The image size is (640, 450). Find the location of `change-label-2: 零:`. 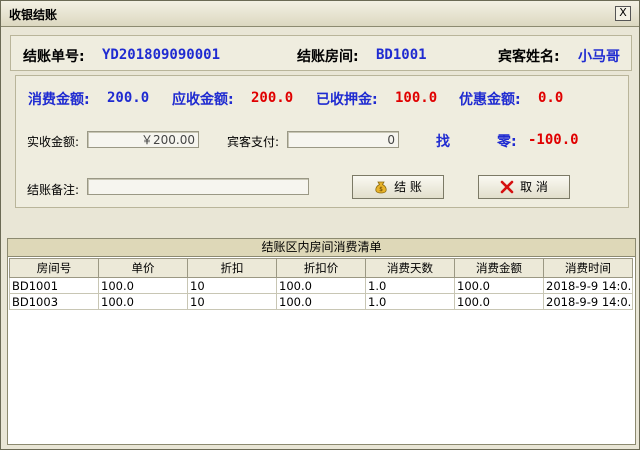

change-label-2: 零: is located at coordinates (507, 142).